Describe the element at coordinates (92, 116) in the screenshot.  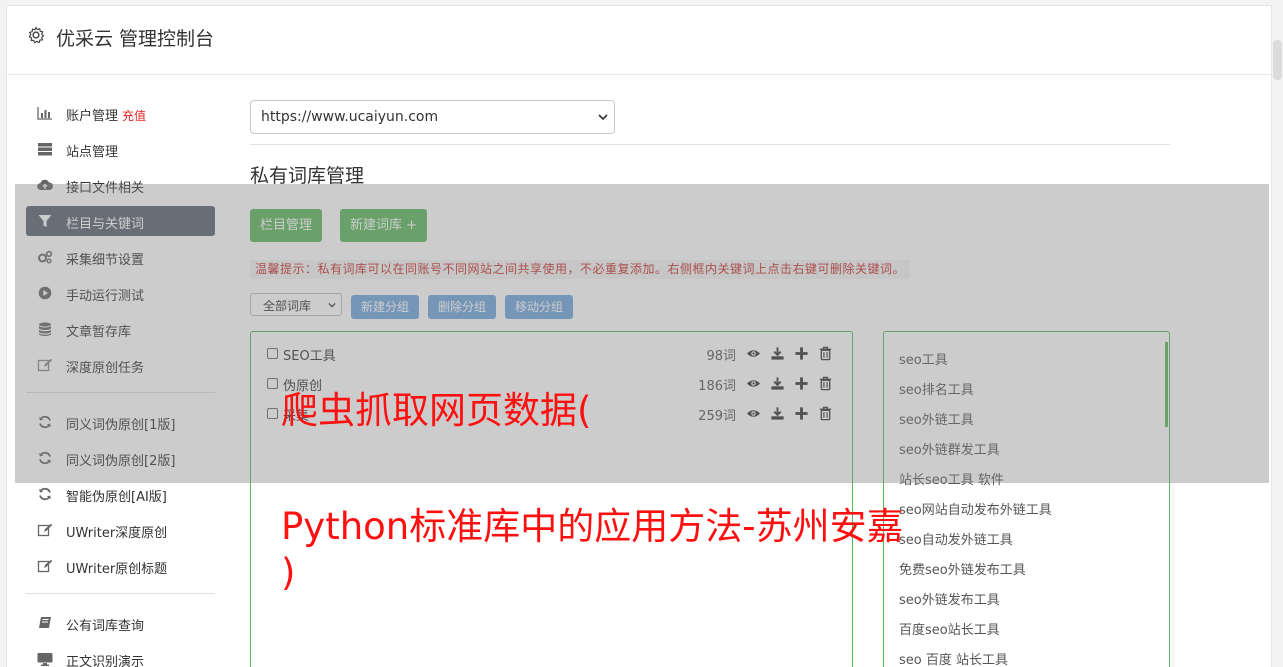
I see `sidebar-item-label: 账户管理` at that location.